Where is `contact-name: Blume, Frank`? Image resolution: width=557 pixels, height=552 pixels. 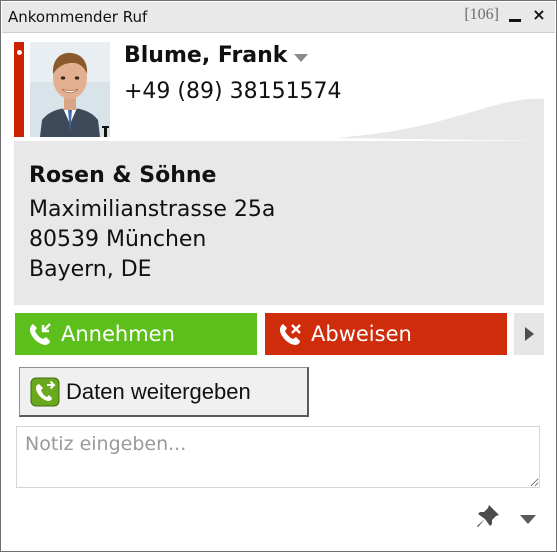
contact-name: Blume, Frank is located at coordinates (206, 55).